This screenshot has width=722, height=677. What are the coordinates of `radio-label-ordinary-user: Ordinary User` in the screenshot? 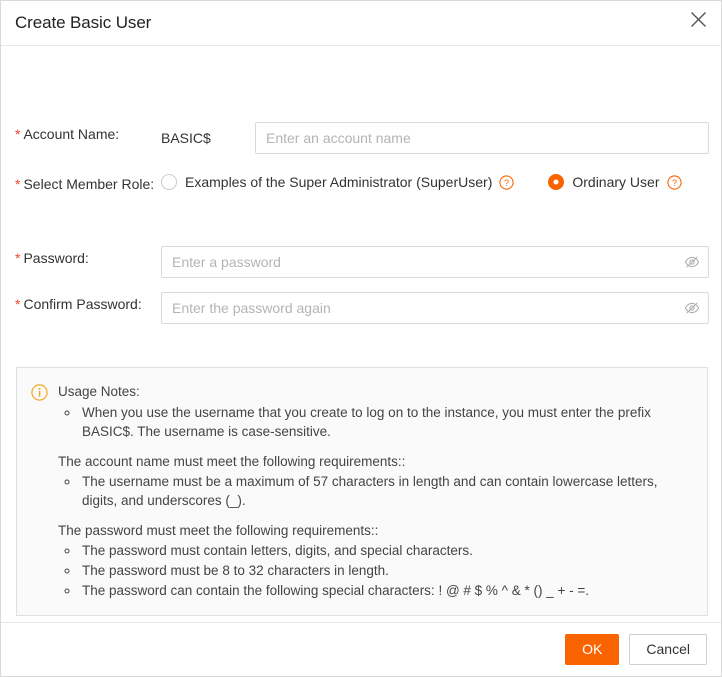 It's located at (616, 182).